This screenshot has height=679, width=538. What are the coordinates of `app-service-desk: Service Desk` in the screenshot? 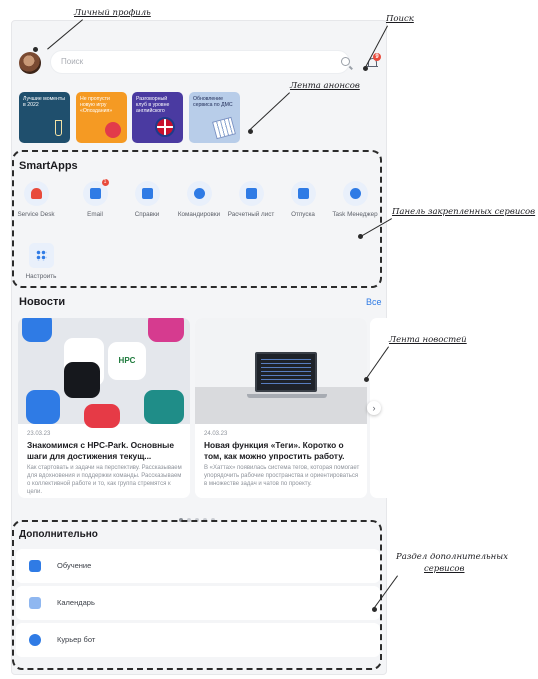 It's located at (36, 199).